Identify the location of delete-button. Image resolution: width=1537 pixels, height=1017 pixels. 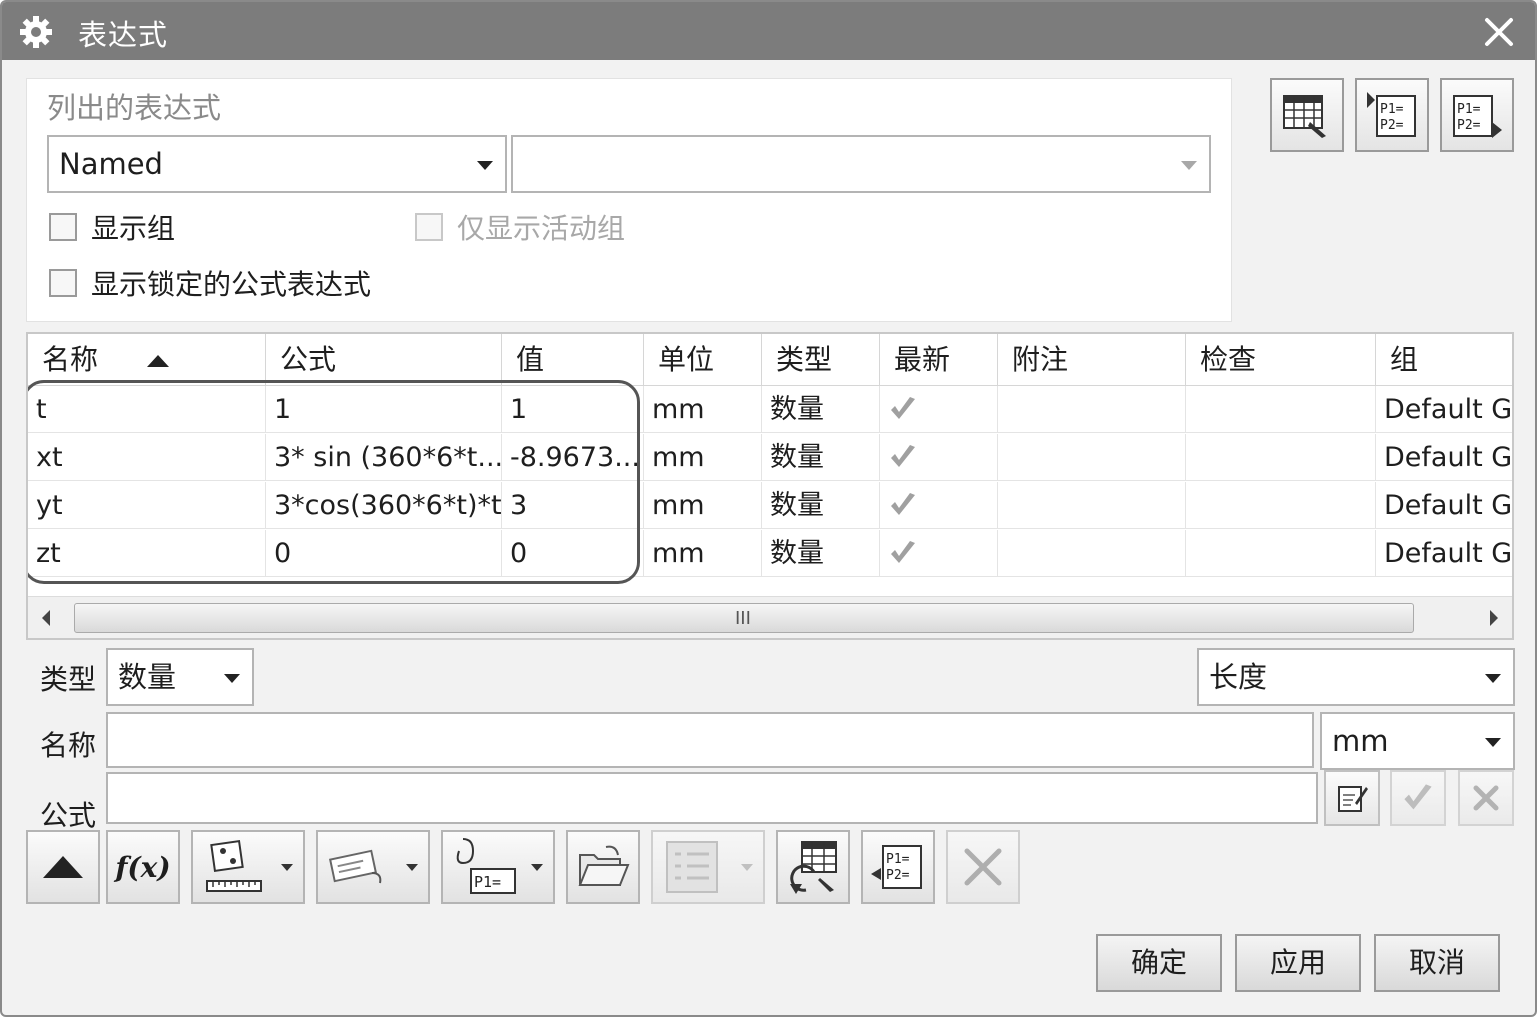
(983, 867).